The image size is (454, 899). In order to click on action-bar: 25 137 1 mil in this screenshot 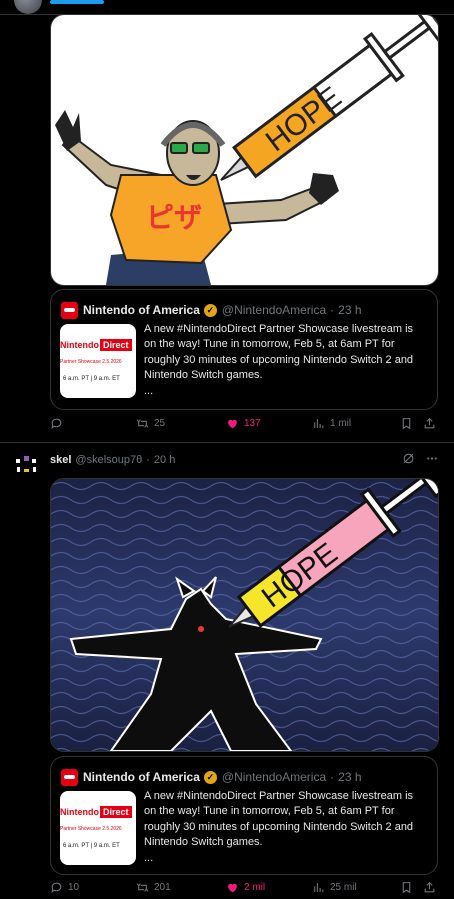, I will do `click(245, 426)`.